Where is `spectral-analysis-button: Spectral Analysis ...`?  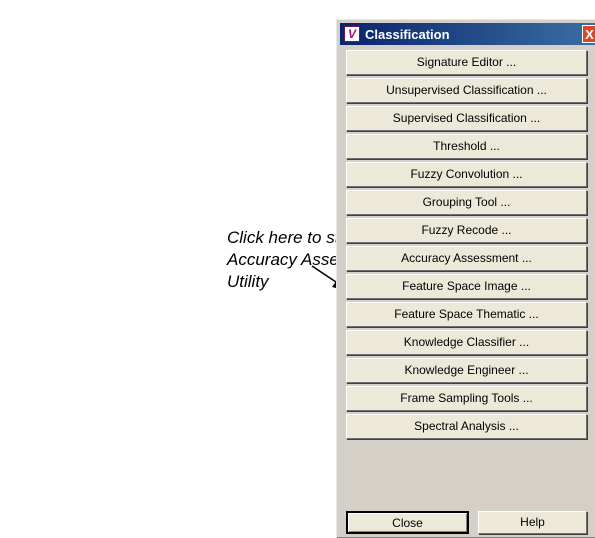 spectral-analysis-button: Spectral Analysis ... is located at coordinates (466, 426).